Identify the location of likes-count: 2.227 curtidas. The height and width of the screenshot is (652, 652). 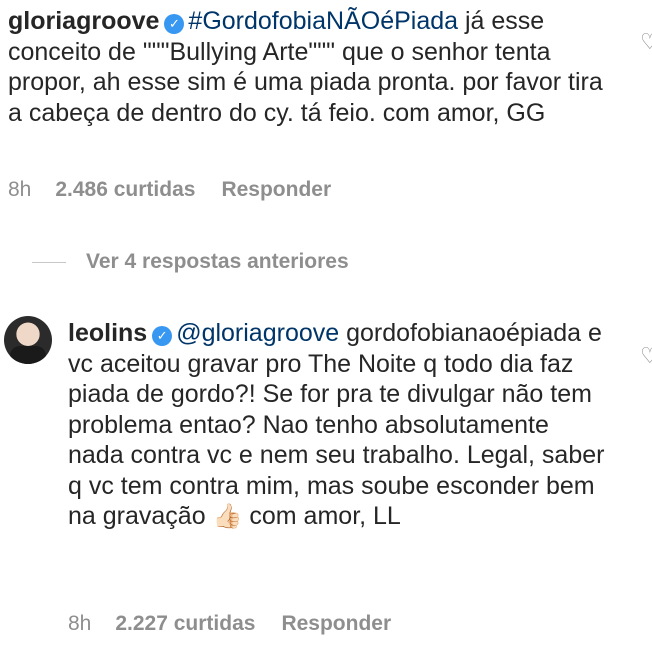
(185, 623).